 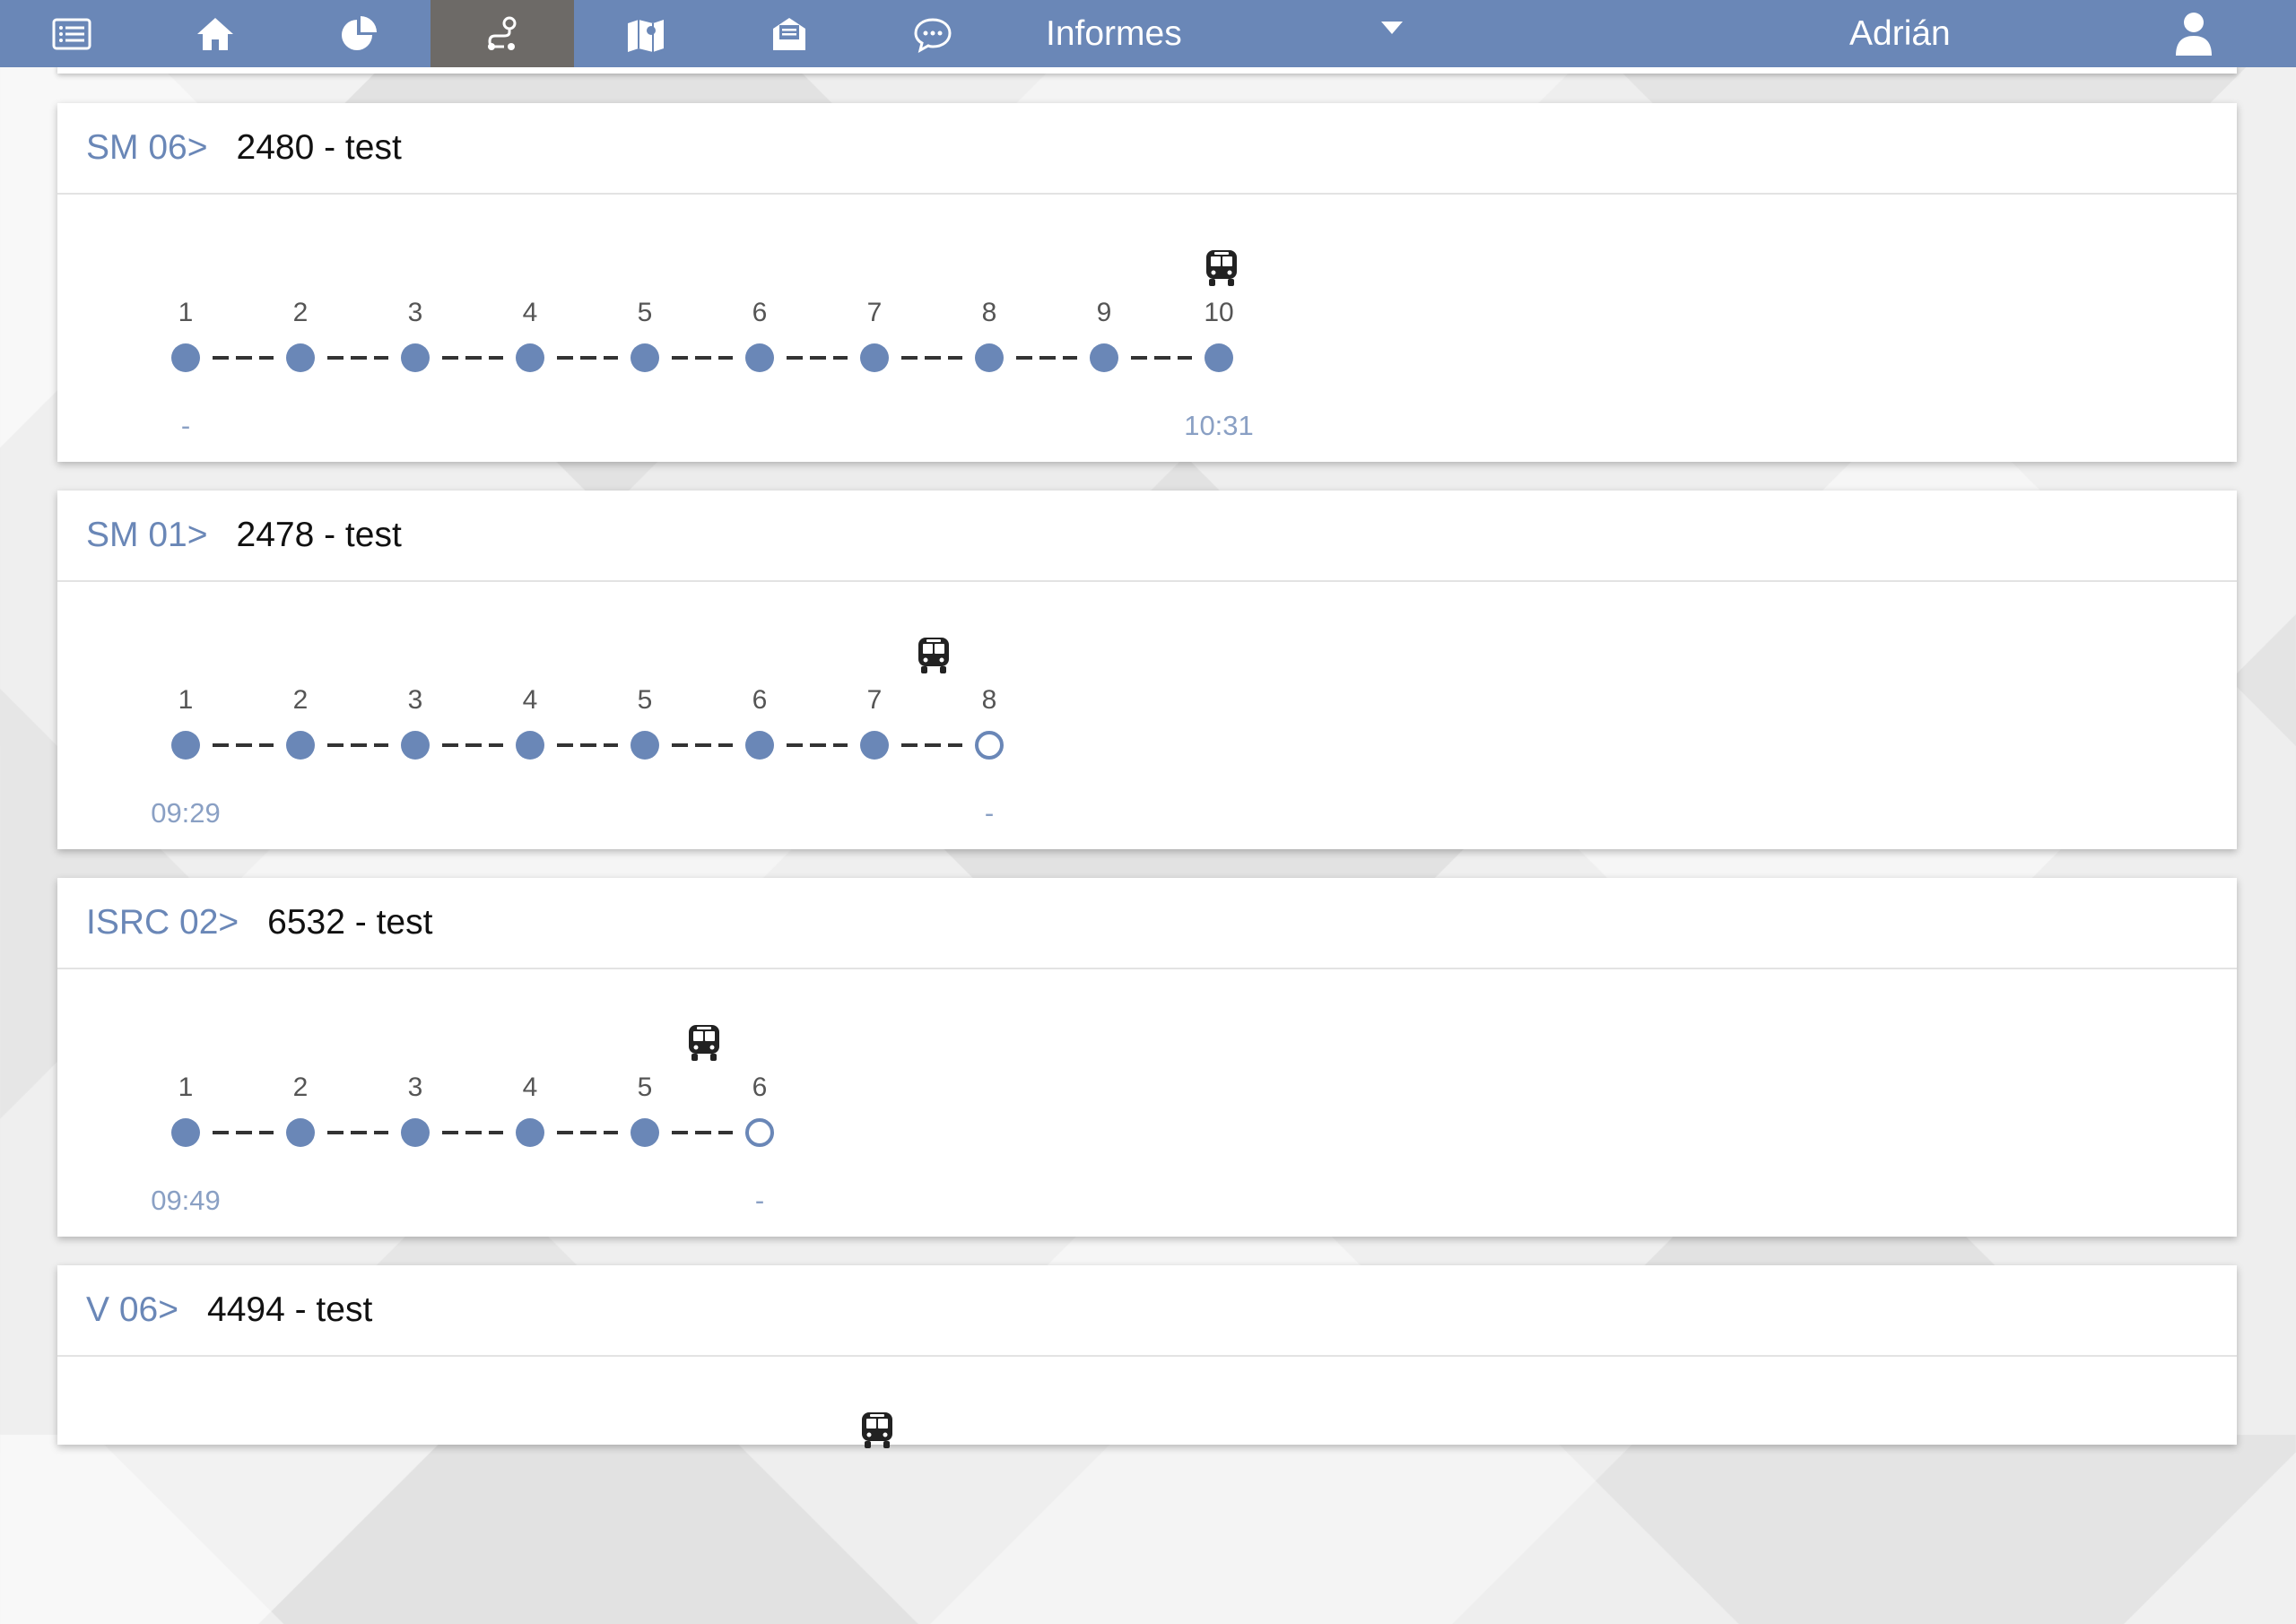 What do you see at coordinates (132, 1310) in the screenshot?
I see `route-code-link: V 06>` at bounding box center [132, 1310].